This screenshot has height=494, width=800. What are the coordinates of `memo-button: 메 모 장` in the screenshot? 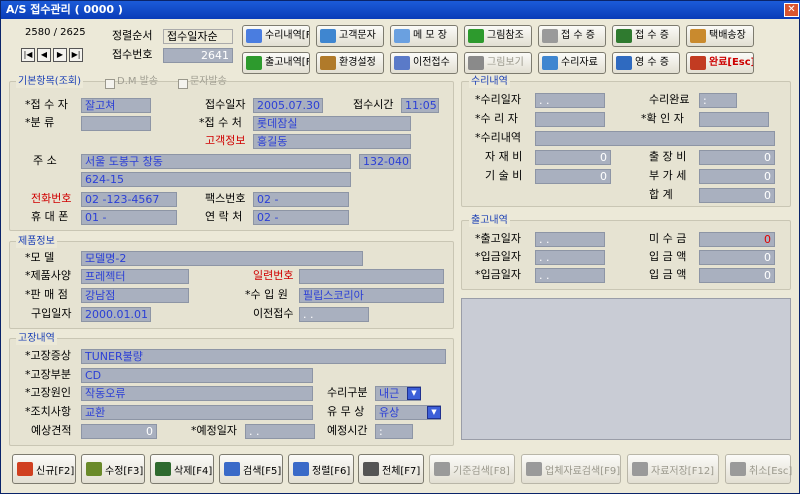 It's located at (424, 36).